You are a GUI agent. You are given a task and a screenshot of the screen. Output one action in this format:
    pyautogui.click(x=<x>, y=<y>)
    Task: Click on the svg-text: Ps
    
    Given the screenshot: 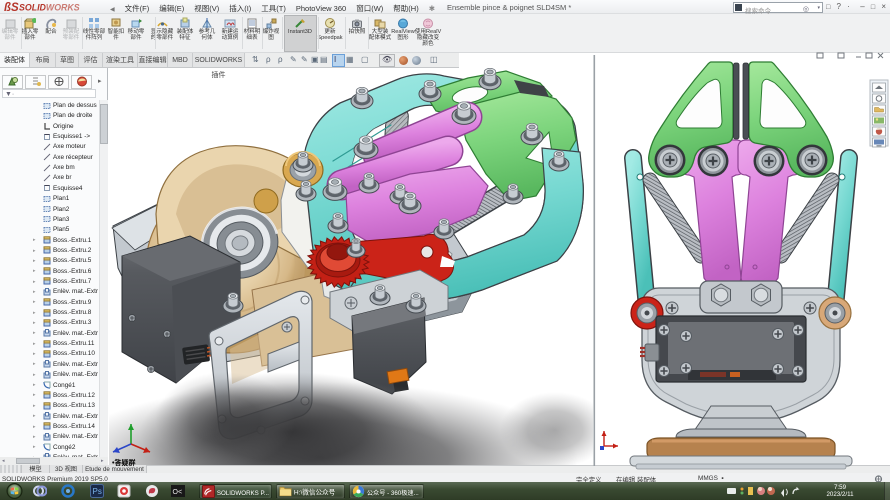 What is the action you would take?
    pyautogui.click(x=97, y=491)
    